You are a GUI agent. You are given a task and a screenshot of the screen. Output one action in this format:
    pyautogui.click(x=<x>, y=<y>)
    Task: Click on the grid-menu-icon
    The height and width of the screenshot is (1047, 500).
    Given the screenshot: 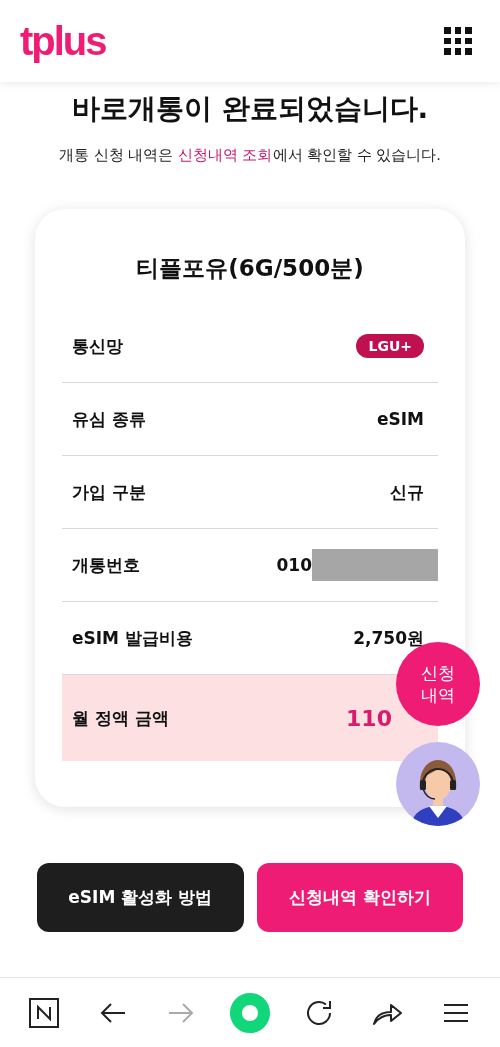 What is the action you would take?
    pyautogui.click(x=458, y=41)
    